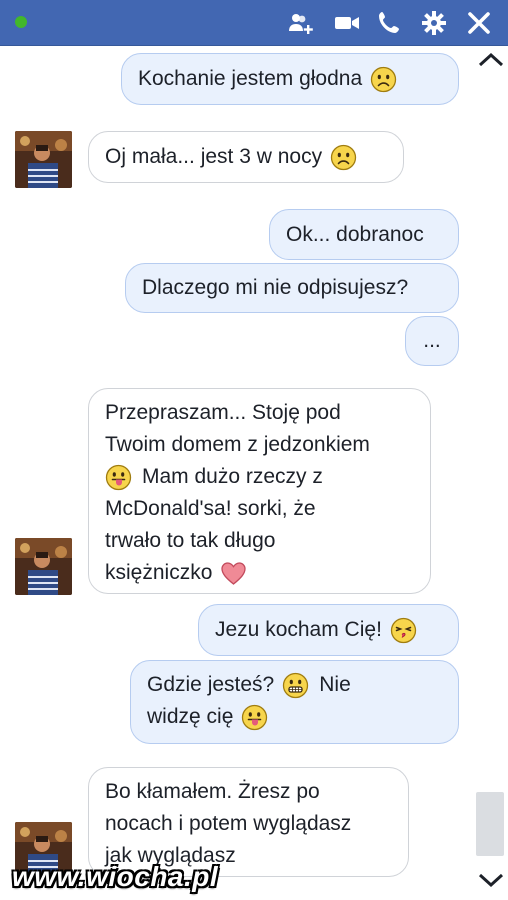  I want to click on message-bubble-outgoing: Jezu kocham Cię!, so click(328, 630).